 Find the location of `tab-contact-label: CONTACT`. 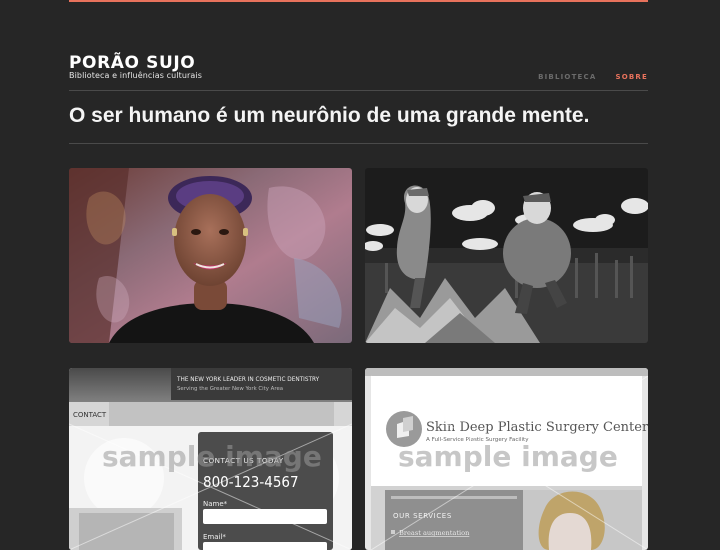

tab-contact-label: CONTACT is located at coordinates (90, 415).